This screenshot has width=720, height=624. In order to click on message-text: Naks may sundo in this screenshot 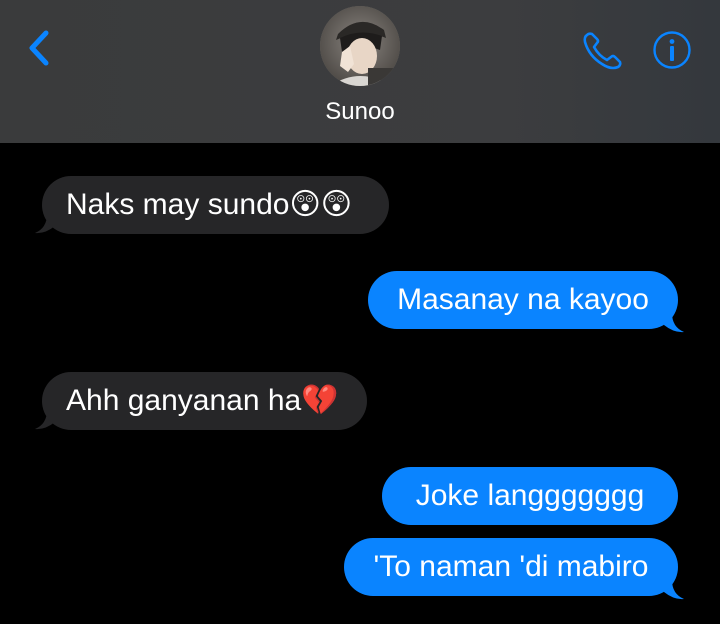, I will do `click(178, 204)`.